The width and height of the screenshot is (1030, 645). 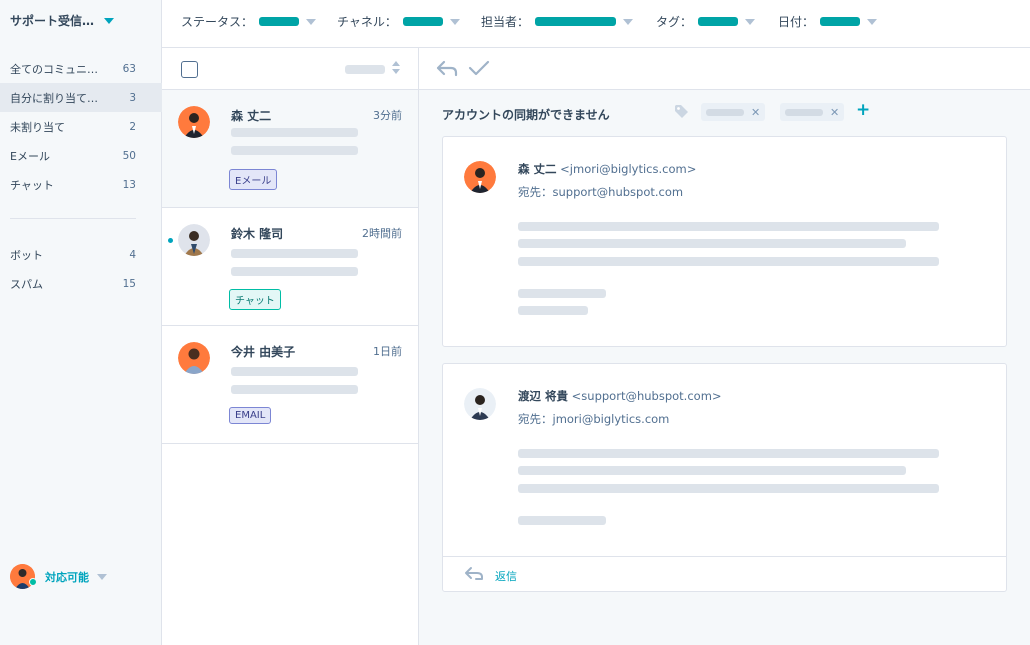 I want to click on sidebar-item-count: 50, so click(x=129, y=155).